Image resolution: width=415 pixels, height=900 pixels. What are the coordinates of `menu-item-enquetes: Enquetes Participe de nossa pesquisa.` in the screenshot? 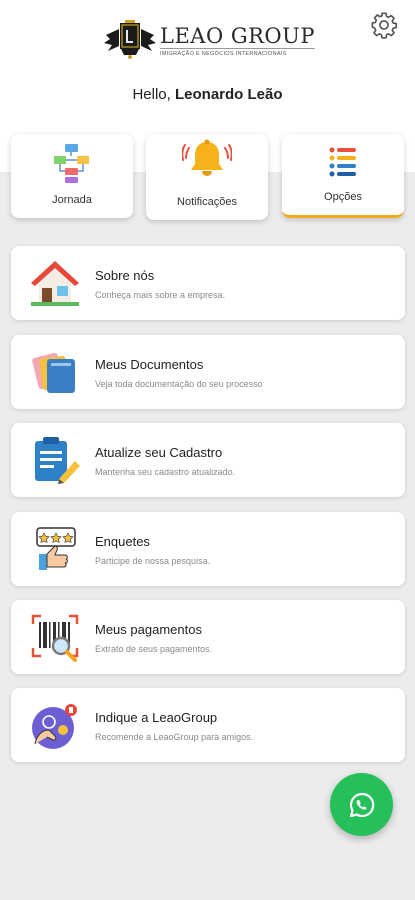 It's located at (208, 549).